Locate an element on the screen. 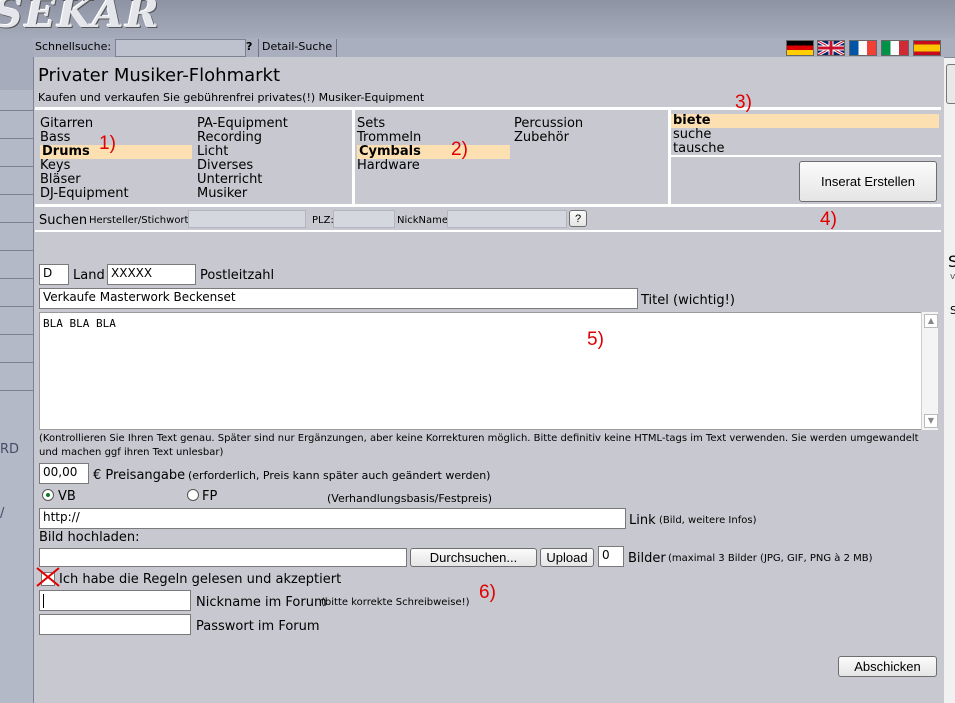 The image size is (955, 703). annotation-label: 6) is located at coordinates (487, 592).